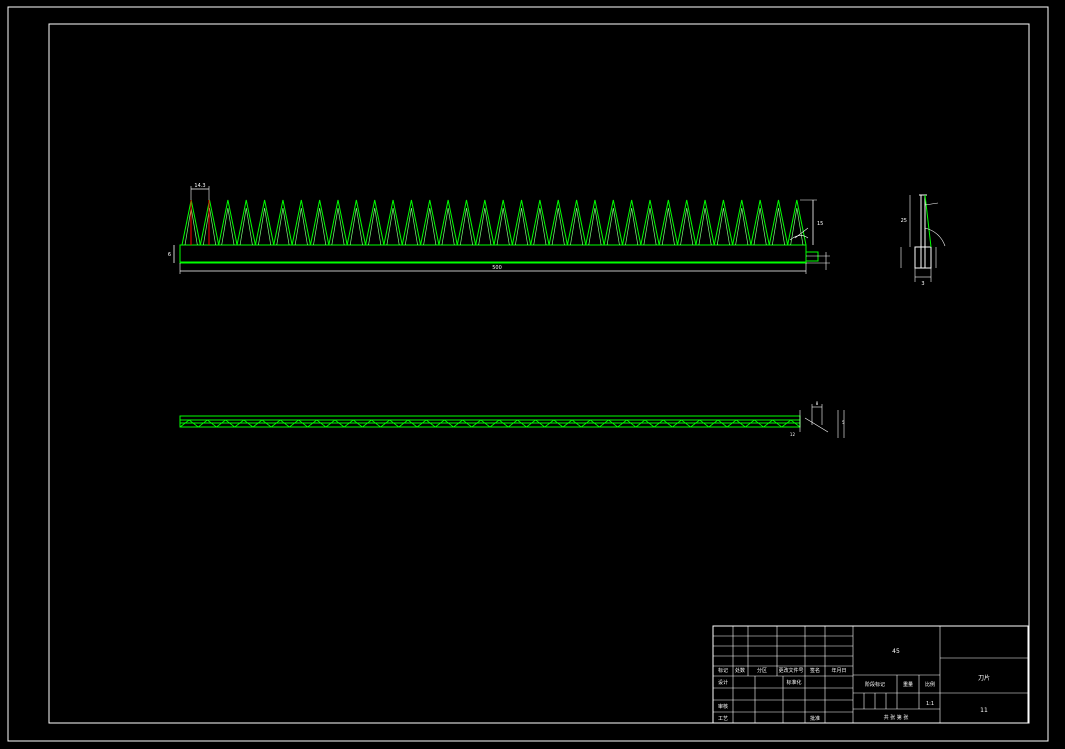 The image size is (1065, 749). What do you see at coordinates (723, 706) in the screenshot?
I see `tb-label: 审核` at bounding box center [723, 706].